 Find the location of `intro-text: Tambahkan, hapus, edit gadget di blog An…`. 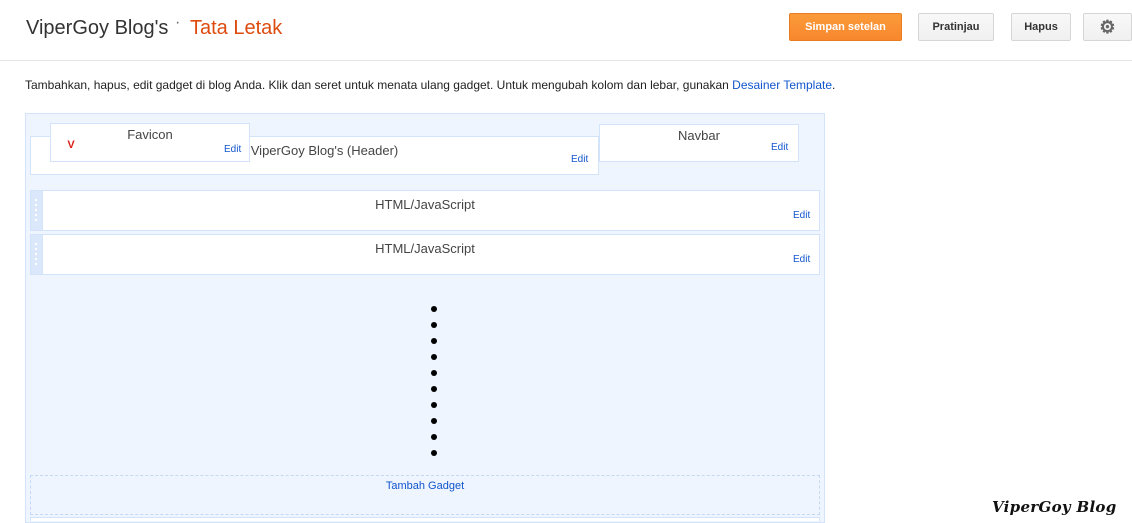

intro-text: Tambahkan, hapus, edit gadget di blog An… is located at coordinates (430, 85).